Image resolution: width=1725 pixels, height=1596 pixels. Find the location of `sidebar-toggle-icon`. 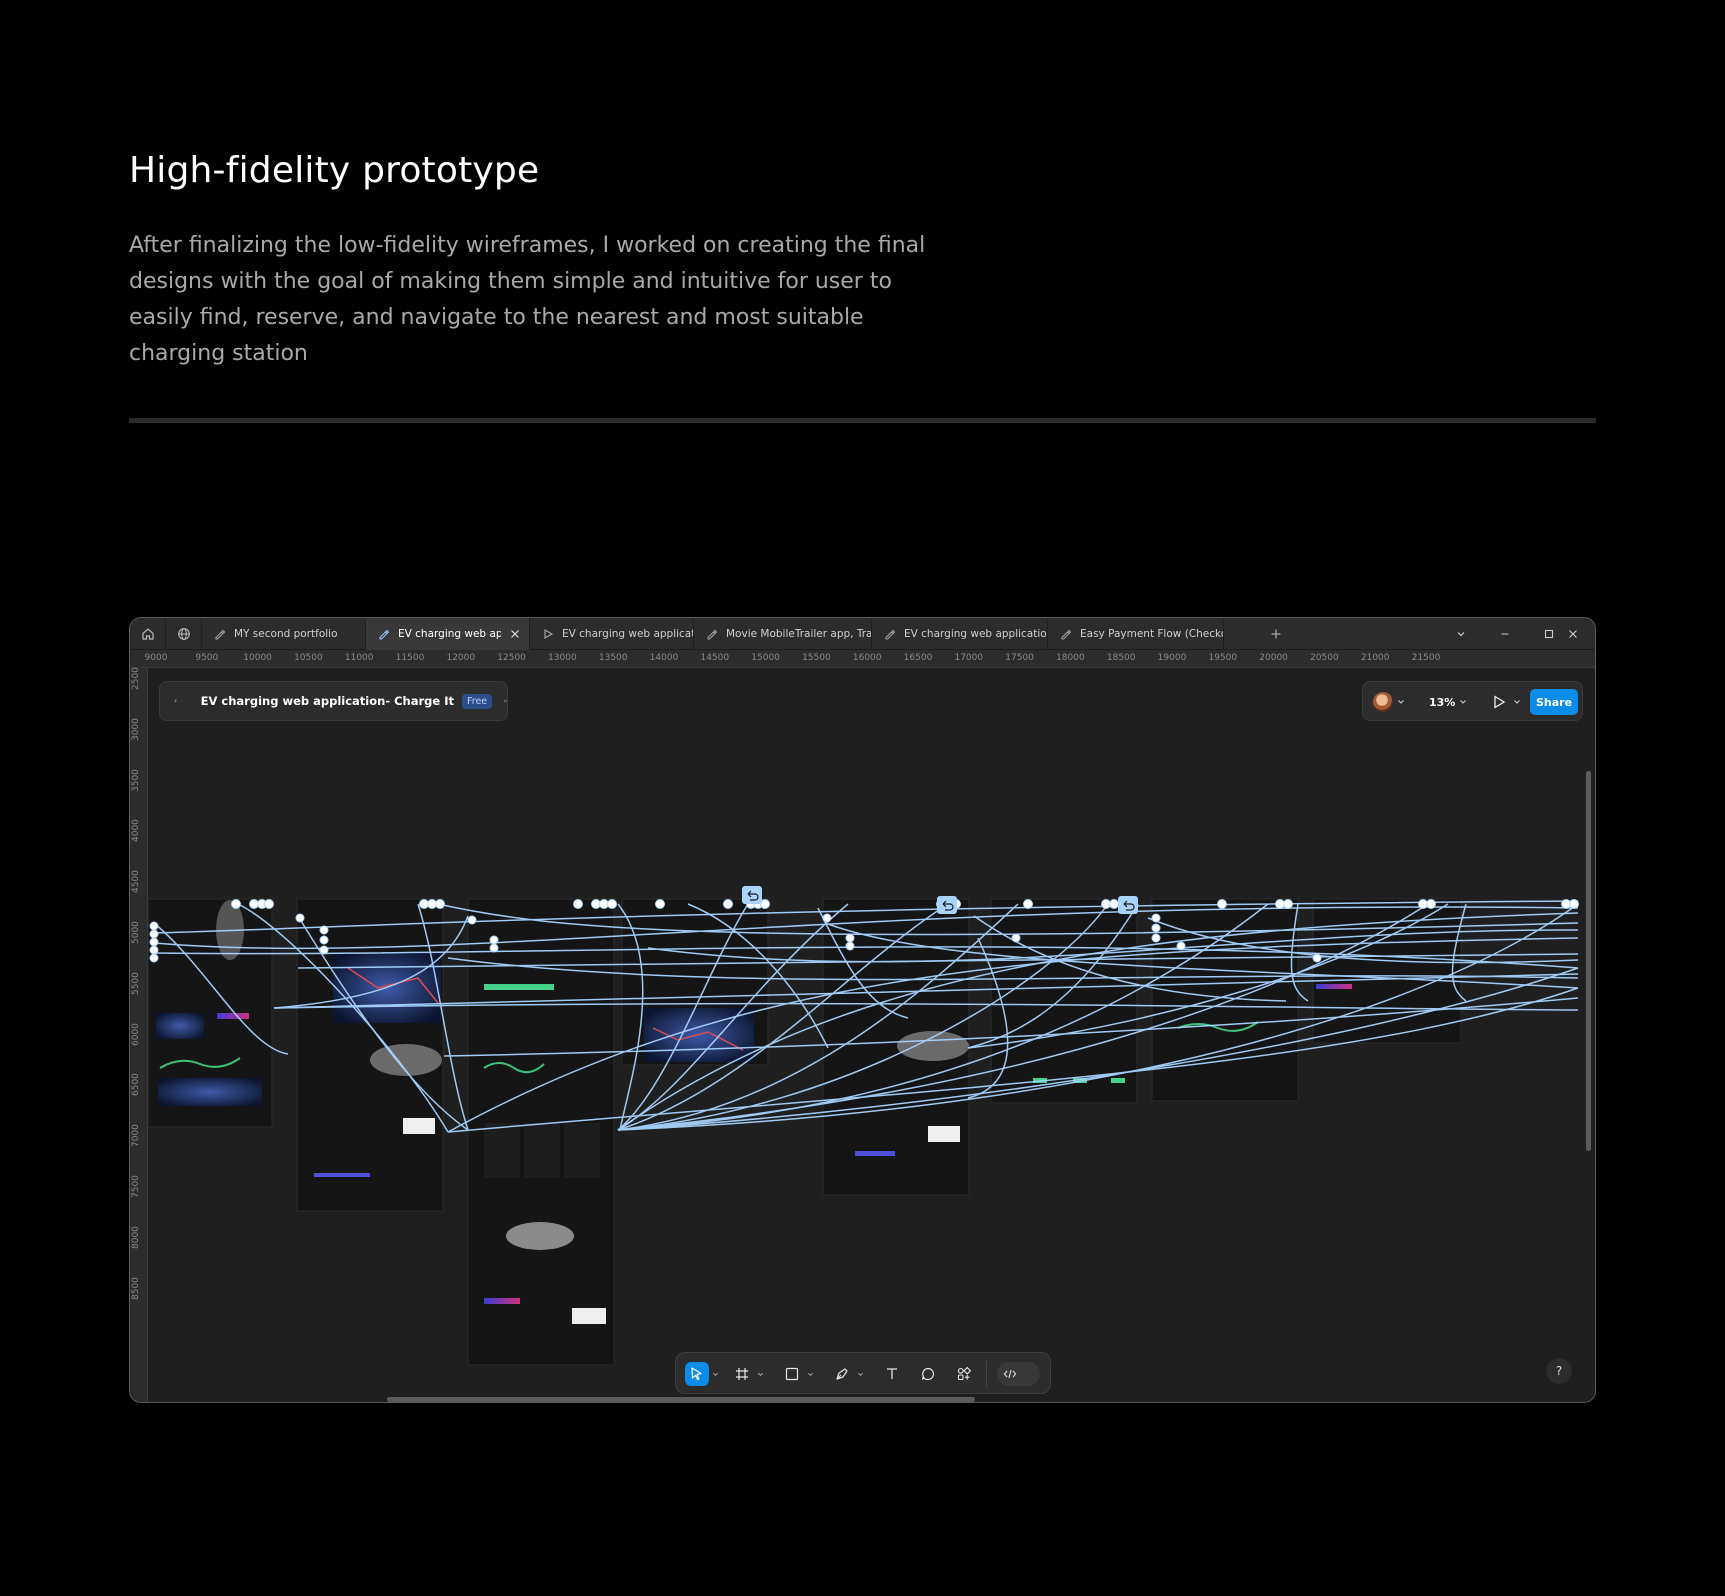

sidebar-toggle-icon is located at coordinates (505, 701).